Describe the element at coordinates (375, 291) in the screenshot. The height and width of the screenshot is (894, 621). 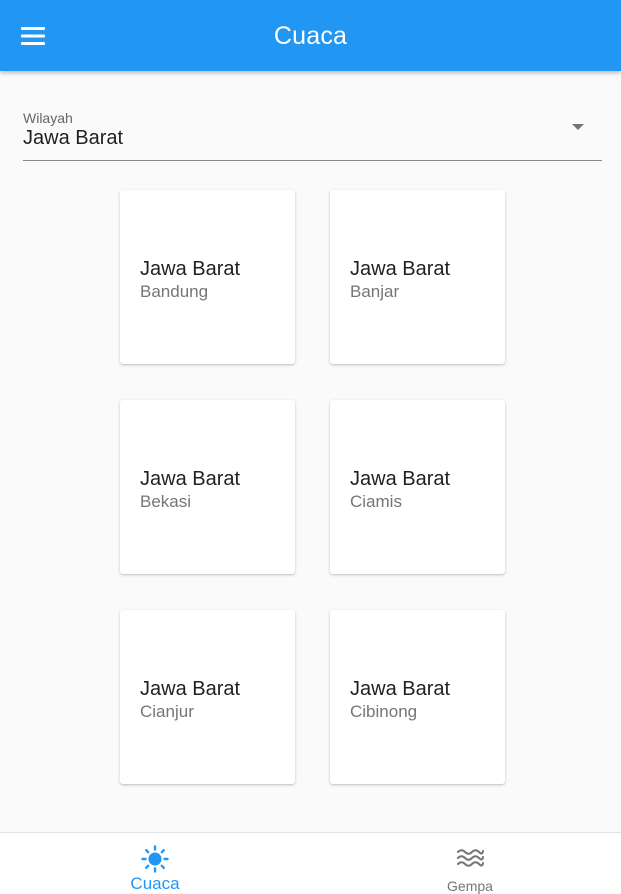
I see `card-city: Banjar` at that location.